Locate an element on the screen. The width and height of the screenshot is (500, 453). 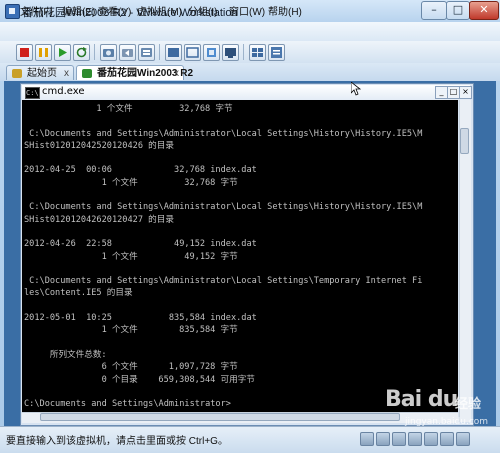
thumbnail-icon is located at coordinates (257, 52).